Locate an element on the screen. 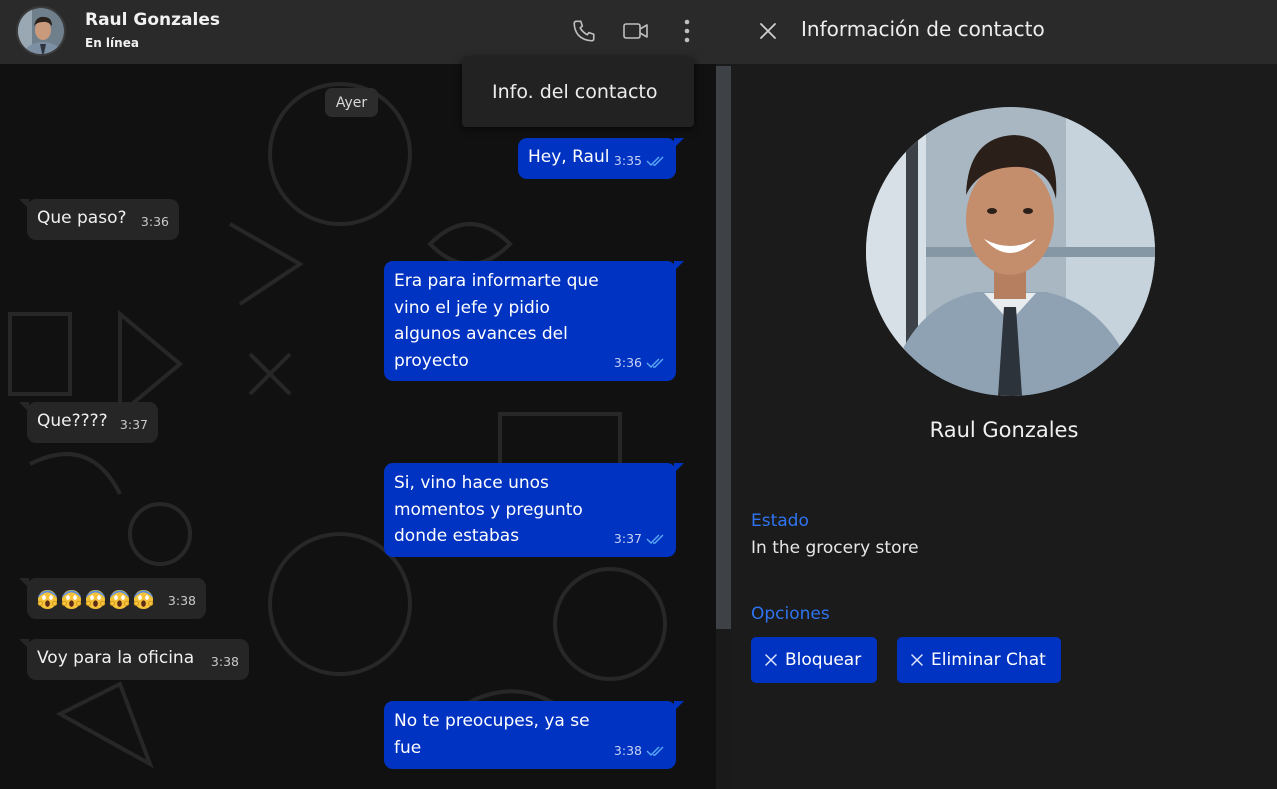 Image resolution: width=1277 pixels, height=789 pixels. contact-info-header: Información de contacto is located at coordinates (1004, 32).